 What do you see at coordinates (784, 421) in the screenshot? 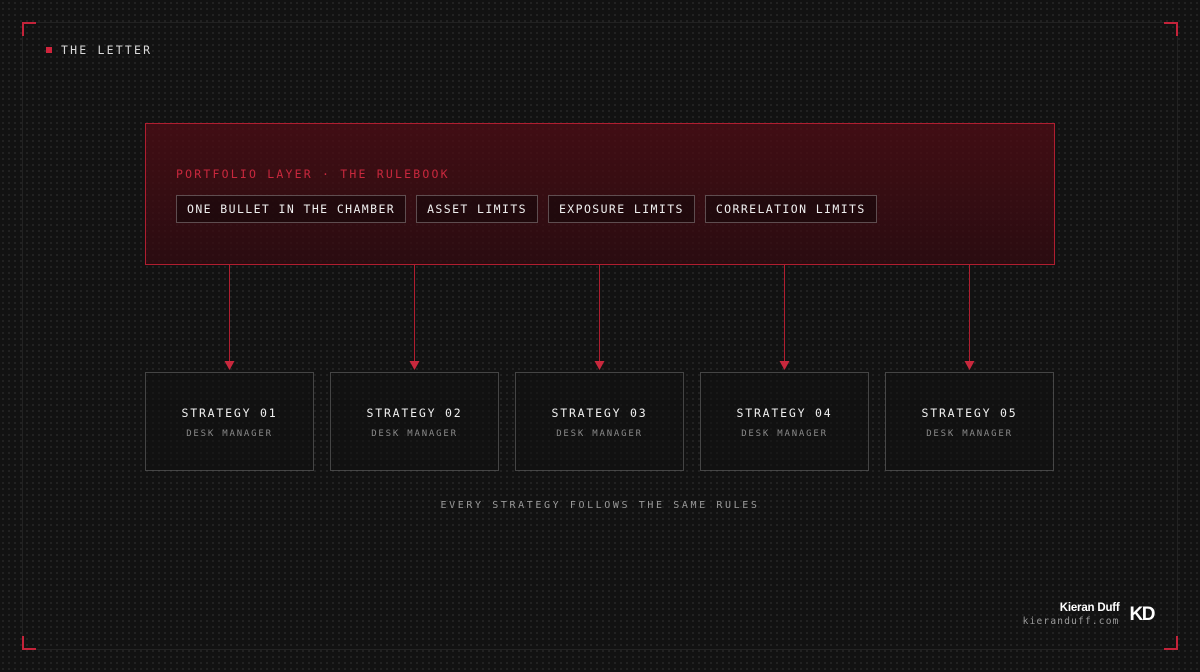
I see `strategy-box-04: STRATEGY 04 DESK MANAGER` at bounding box center [784, 421].